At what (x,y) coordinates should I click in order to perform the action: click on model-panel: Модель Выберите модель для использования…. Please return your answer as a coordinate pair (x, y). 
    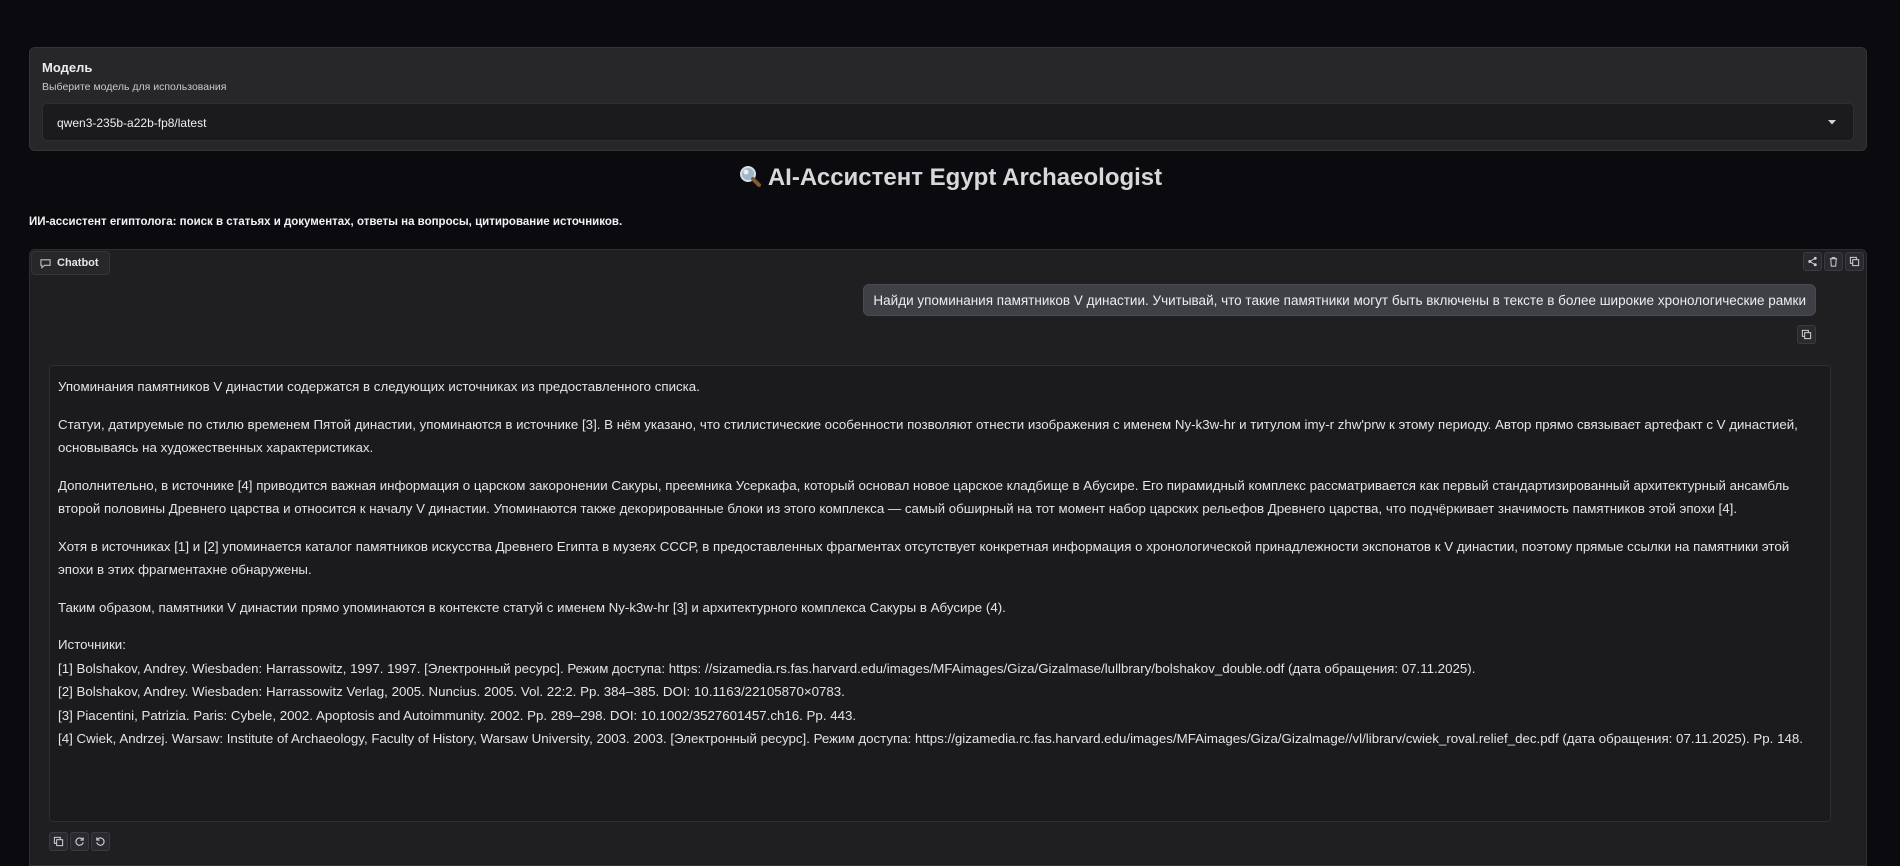
    Looking at the image, I should click on (948, 99).